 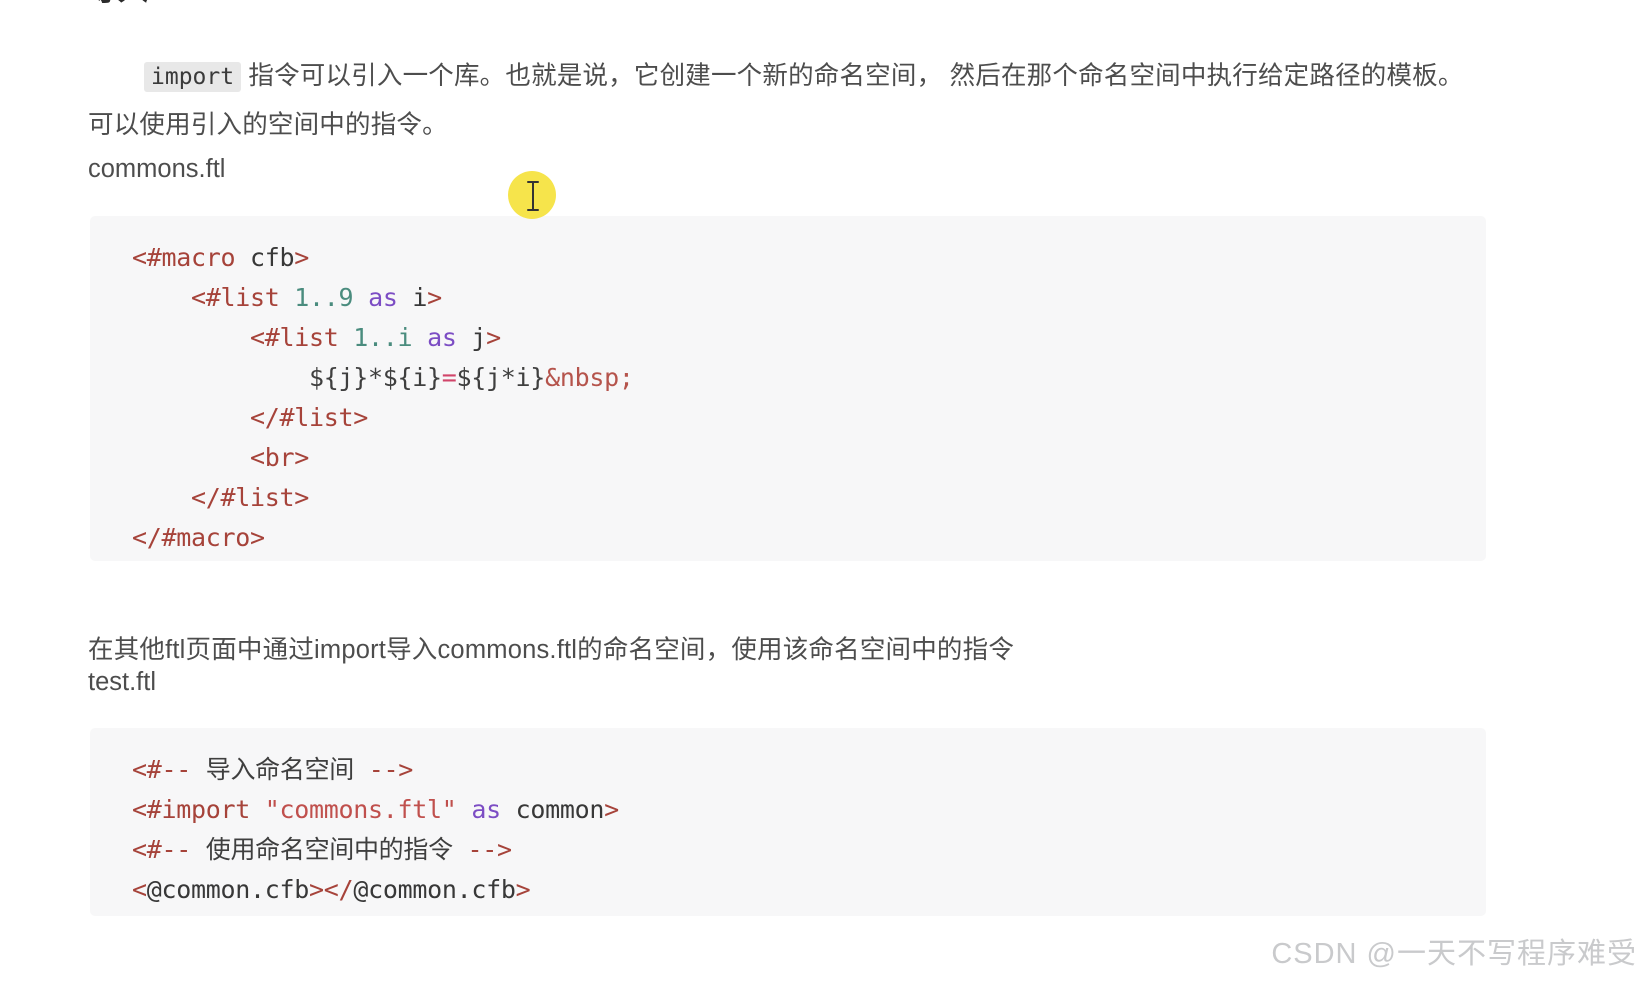 I want to click on code-line: ${j}*${i}=${j*i}&nbsp;, so click(x=383, y=377).